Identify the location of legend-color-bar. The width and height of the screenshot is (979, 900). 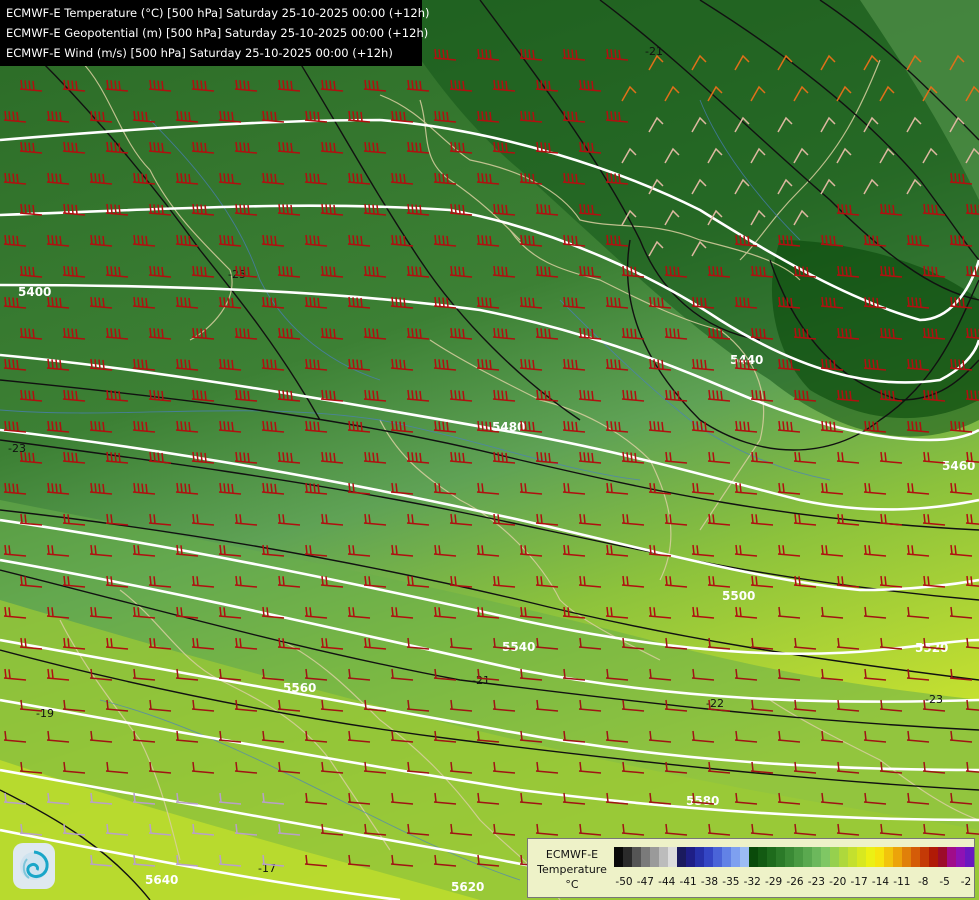
(794, 857).